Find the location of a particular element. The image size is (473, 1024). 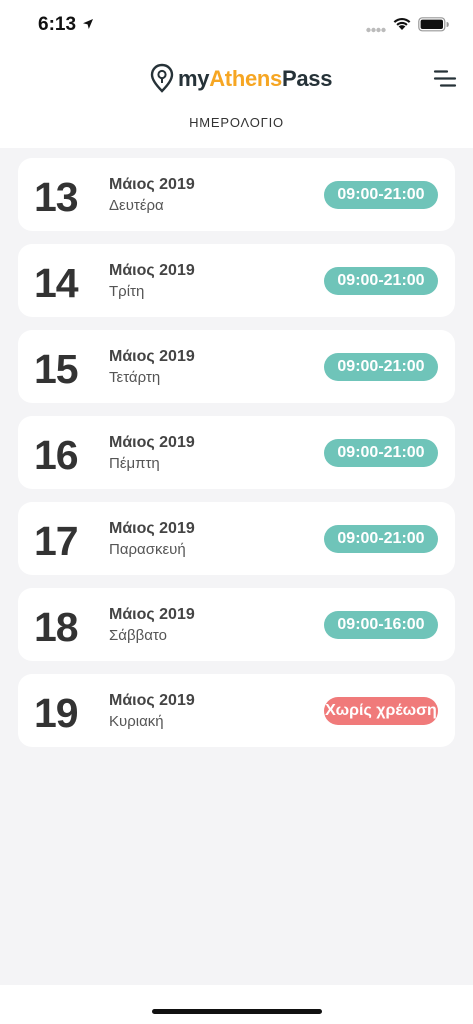

day-card: 19 Μάιος 2019 Κυριακή Χωρίς χρέωση is located at coordinates (236, 710).